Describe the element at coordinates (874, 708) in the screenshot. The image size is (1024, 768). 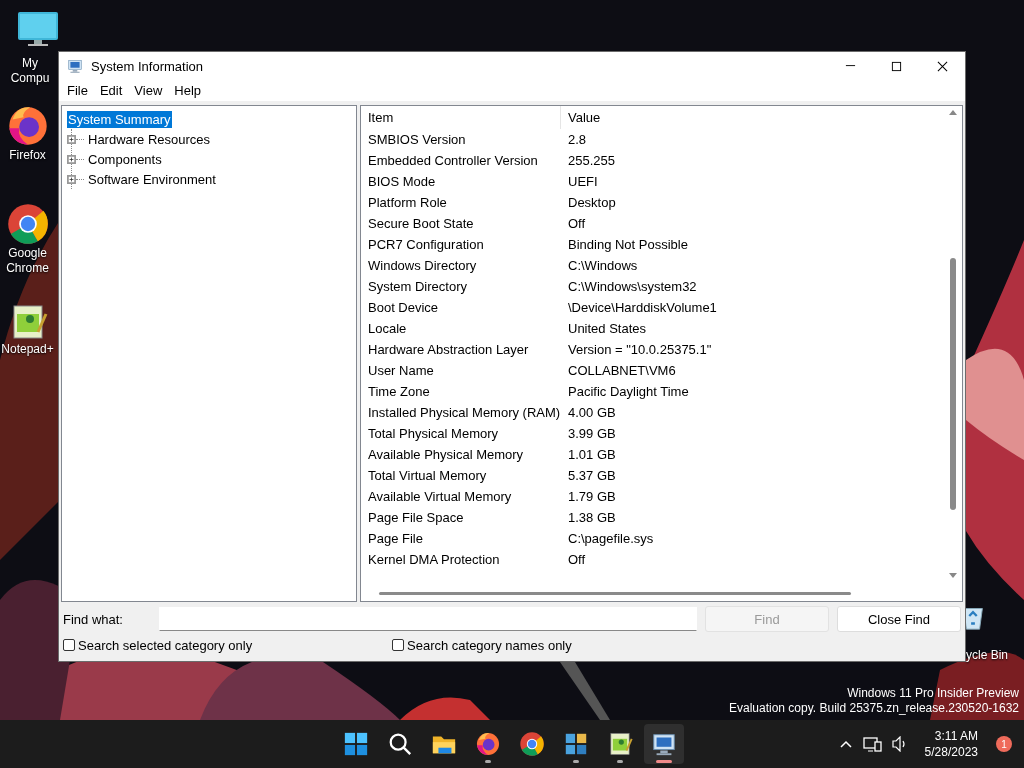
I see `os-build-text: Evaluation copy. Build 25375.zn_release.230520-1632` at that location.